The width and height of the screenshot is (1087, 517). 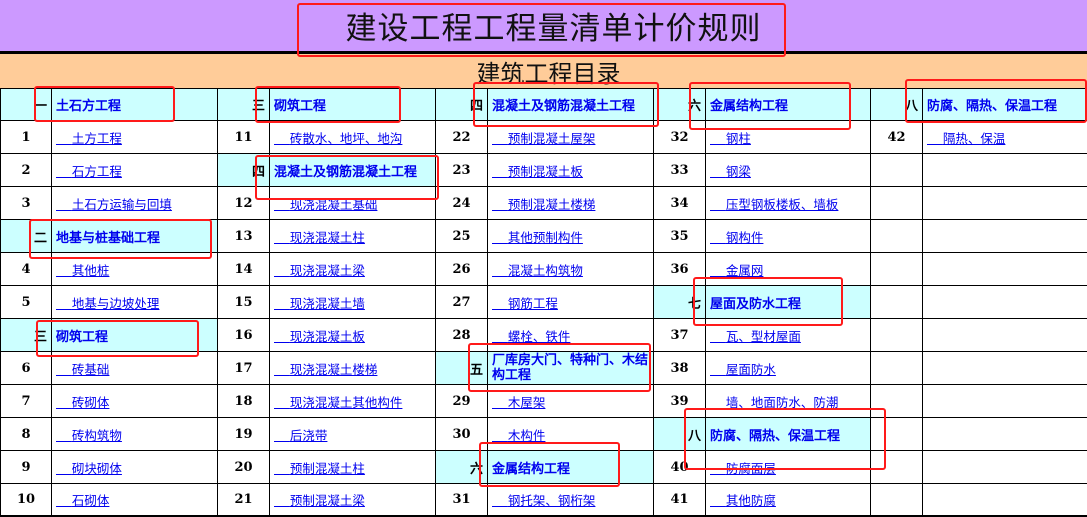 I want to click on item-link: 现浇混凝土柱, so click(x=319, y=237).